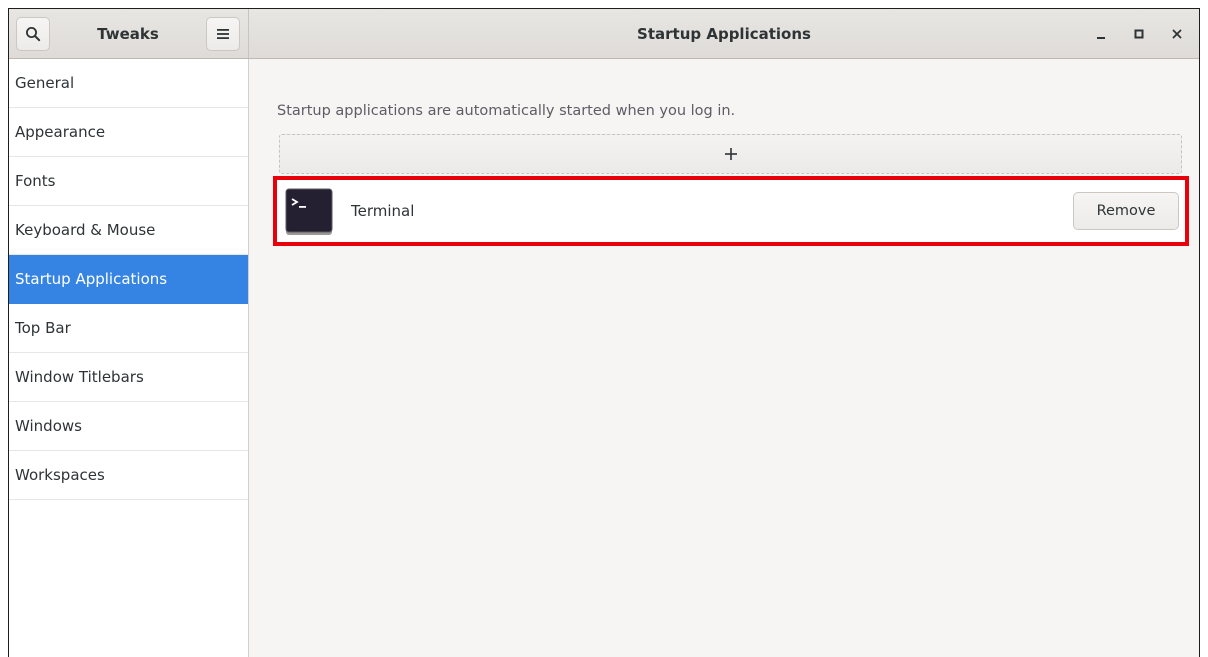 The width and height of the screenshot is (1208, 657). Describe the element at coordinates (1101, 34) in the screenshot. I see `minimize-button` at that location.